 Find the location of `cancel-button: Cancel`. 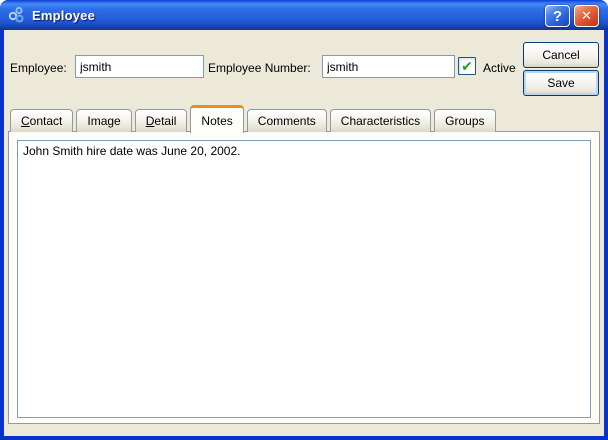

cancel-button: Cancel is located at coordinates (561, 55).